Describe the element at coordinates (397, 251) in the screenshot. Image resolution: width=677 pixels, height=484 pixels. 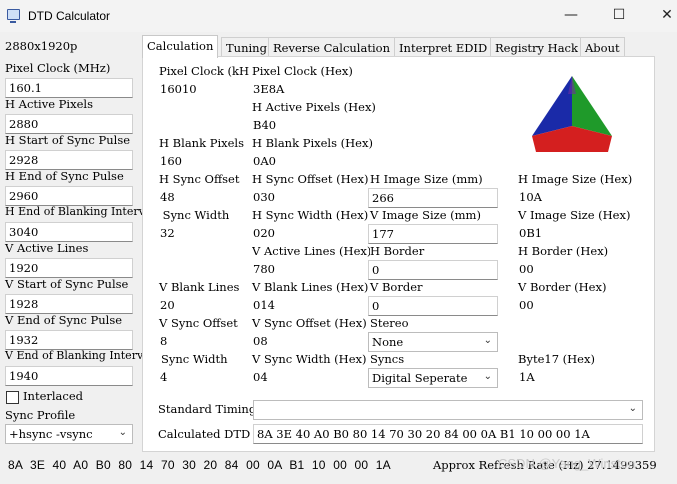
I see `h-border-label: H Border` at that location.